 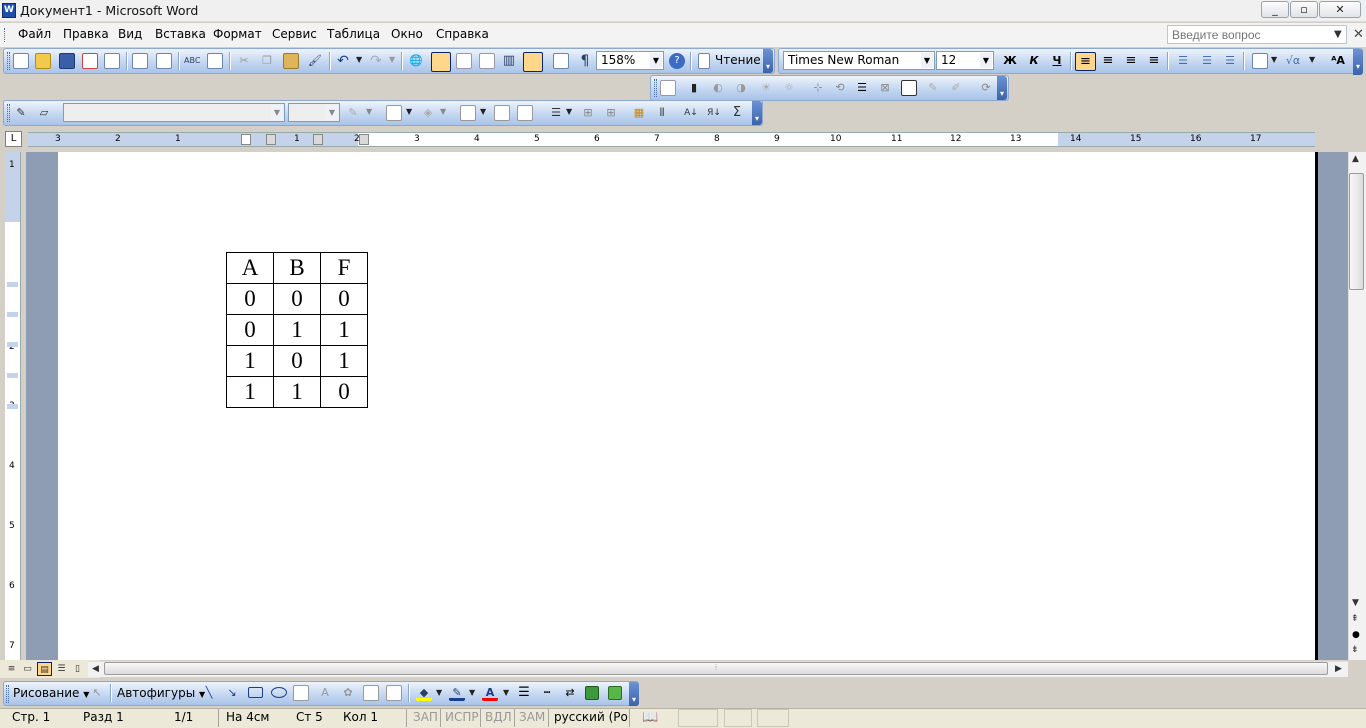 I want to click on spelling-icon: ABC, so click(x=192, y=61).